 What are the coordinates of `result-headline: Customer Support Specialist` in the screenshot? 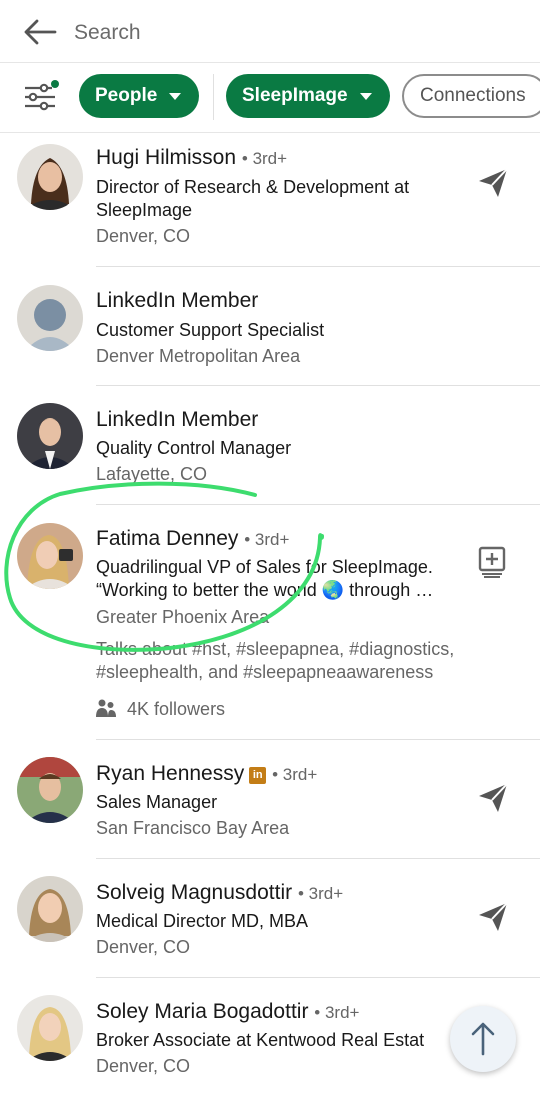 It's located at (210, 330).